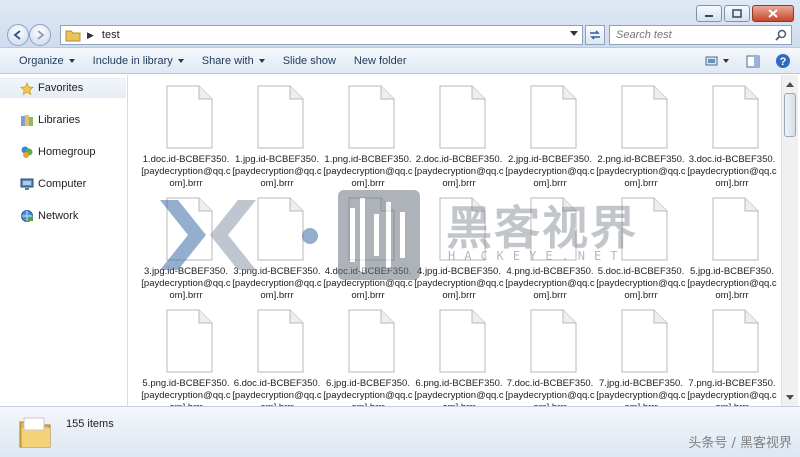 The image size is (800, 457). What do you see at coordinates (740, 443) in the screenshot?
I see `watermark-corner: 头条号 / 黑客视界` at bounding box center [740, 443].